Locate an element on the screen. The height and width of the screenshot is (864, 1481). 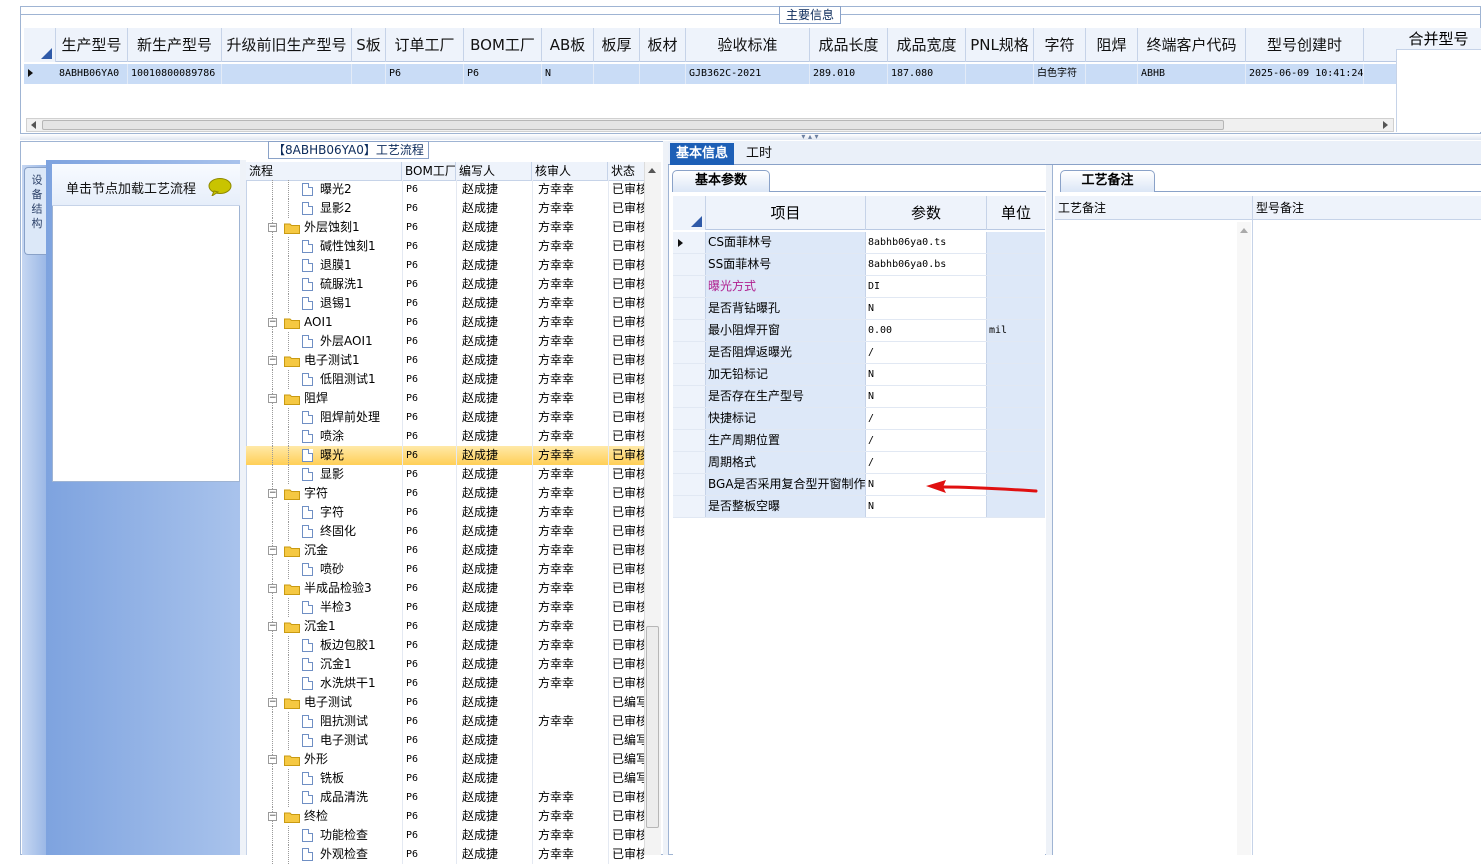
model-remark-textarea is located at coordinates (1367, 538).